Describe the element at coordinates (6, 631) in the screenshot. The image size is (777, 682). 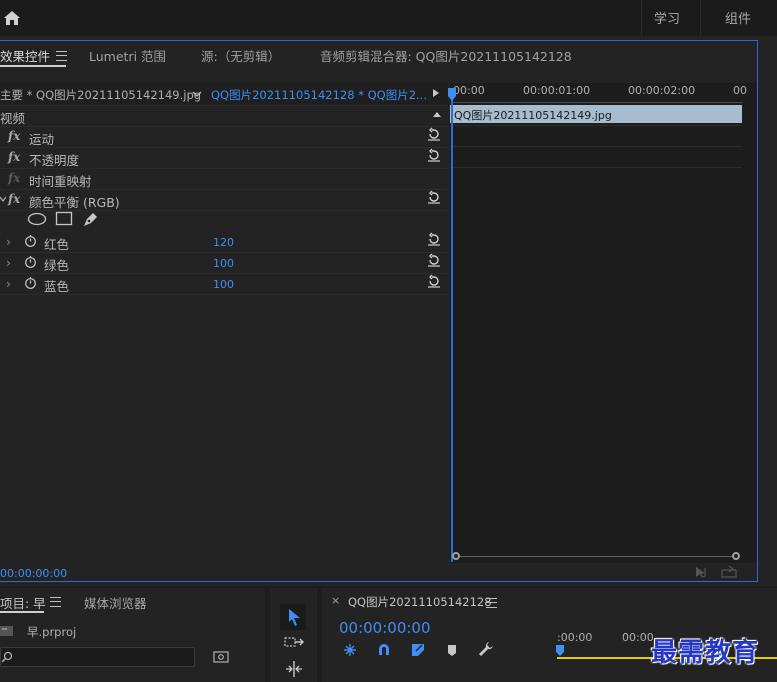
I see `project-file-icon` at that location.